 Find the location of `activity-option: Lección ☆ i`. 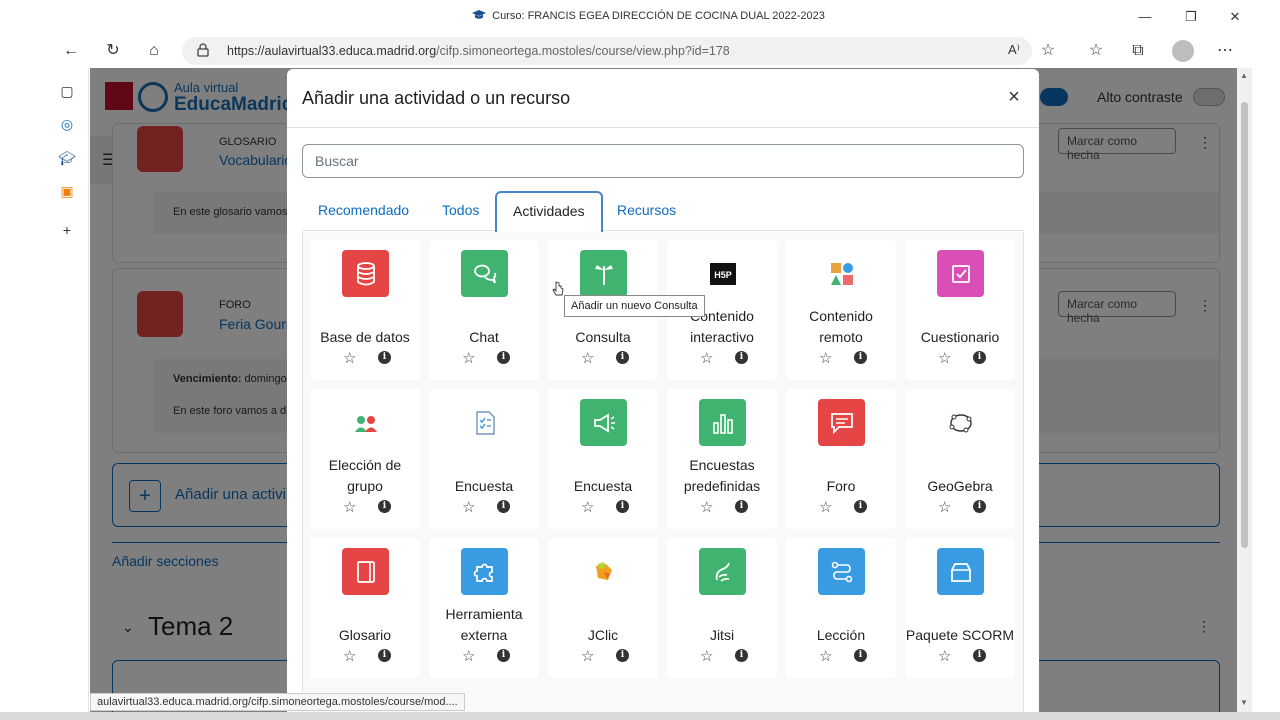

activity-option: Lección ☆ i is located at coordinates (841, 608).